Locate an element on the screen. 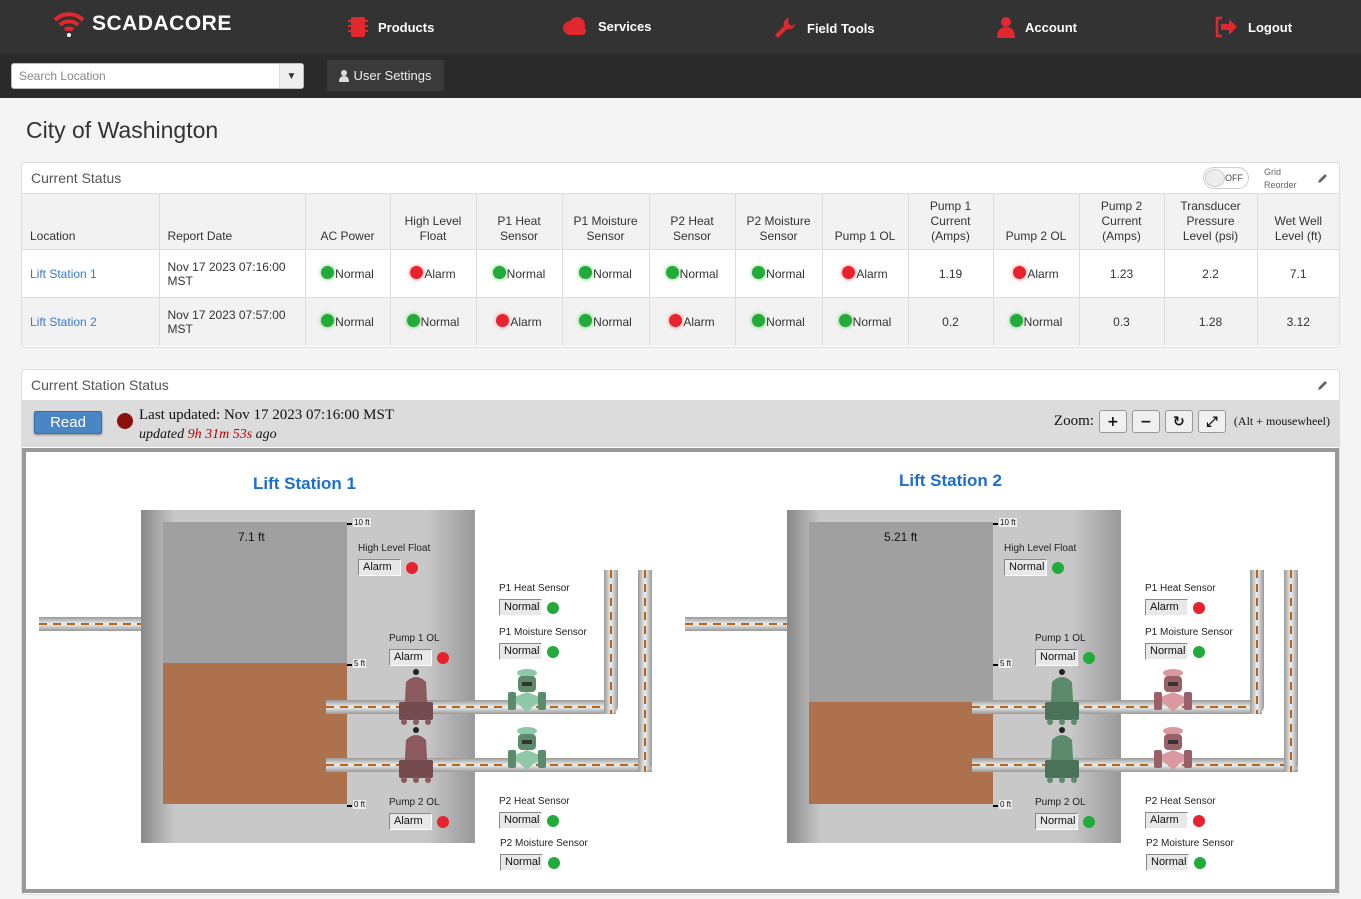  col-header: P1 Heat Sensor is located at coordinates (519, 222).